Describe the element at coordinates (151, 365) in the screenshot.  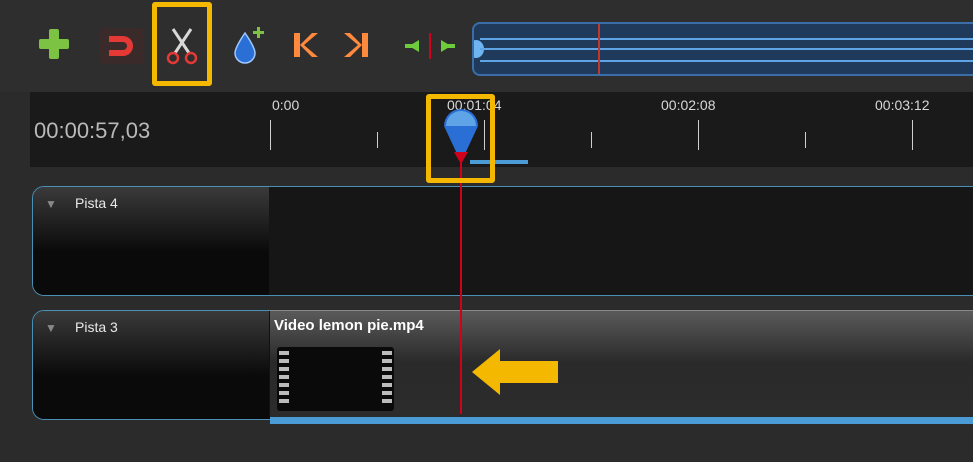
I see `track-header: ▼ Pista 3` at that location.